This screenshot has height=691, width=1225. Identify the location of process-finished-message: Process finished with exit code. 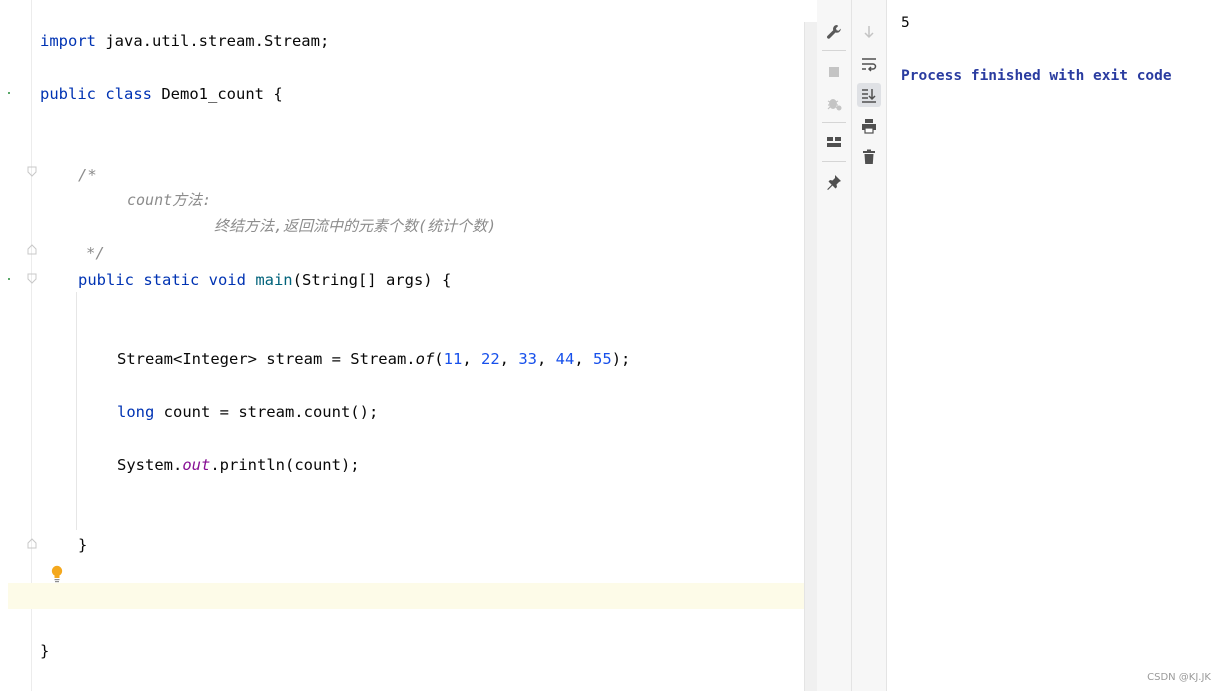
(1036, 76).